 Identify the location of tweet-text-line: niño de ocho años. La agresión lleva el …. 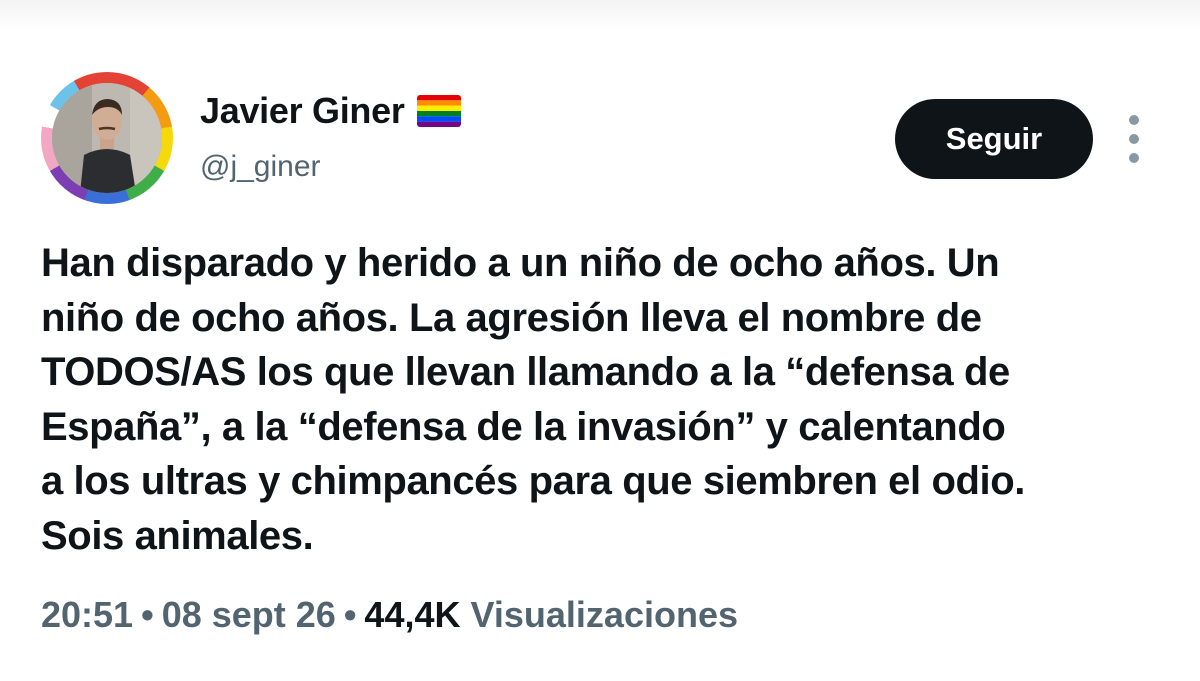
(511, 317).